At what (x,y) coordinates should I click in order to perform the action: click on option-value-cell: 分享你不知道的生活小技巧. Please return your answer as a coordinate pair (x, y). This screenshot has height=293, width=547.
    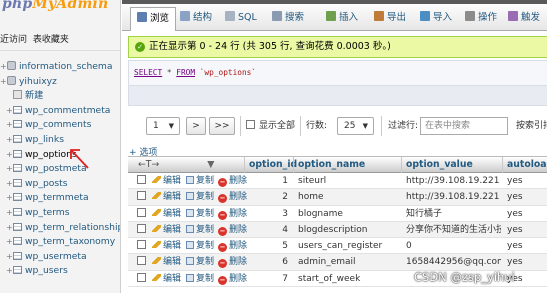
    Looking at the image, I should click on (453, 230).